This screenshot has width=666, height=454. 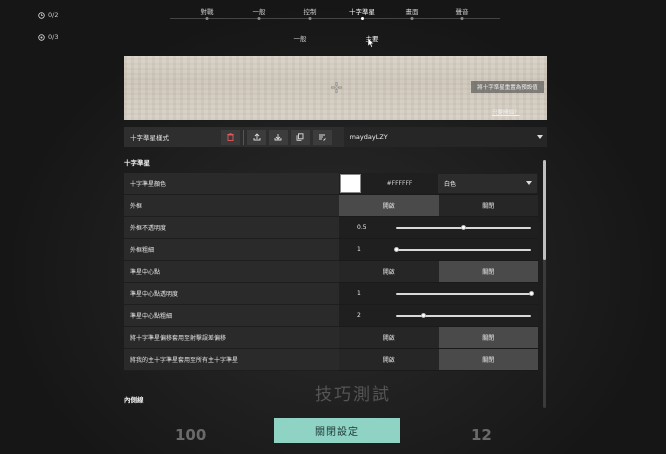 What do you see at coordinates (231, 250) in the screenshot?
I see `setting-label: 外框粗細` at bounding box center [231, 250].